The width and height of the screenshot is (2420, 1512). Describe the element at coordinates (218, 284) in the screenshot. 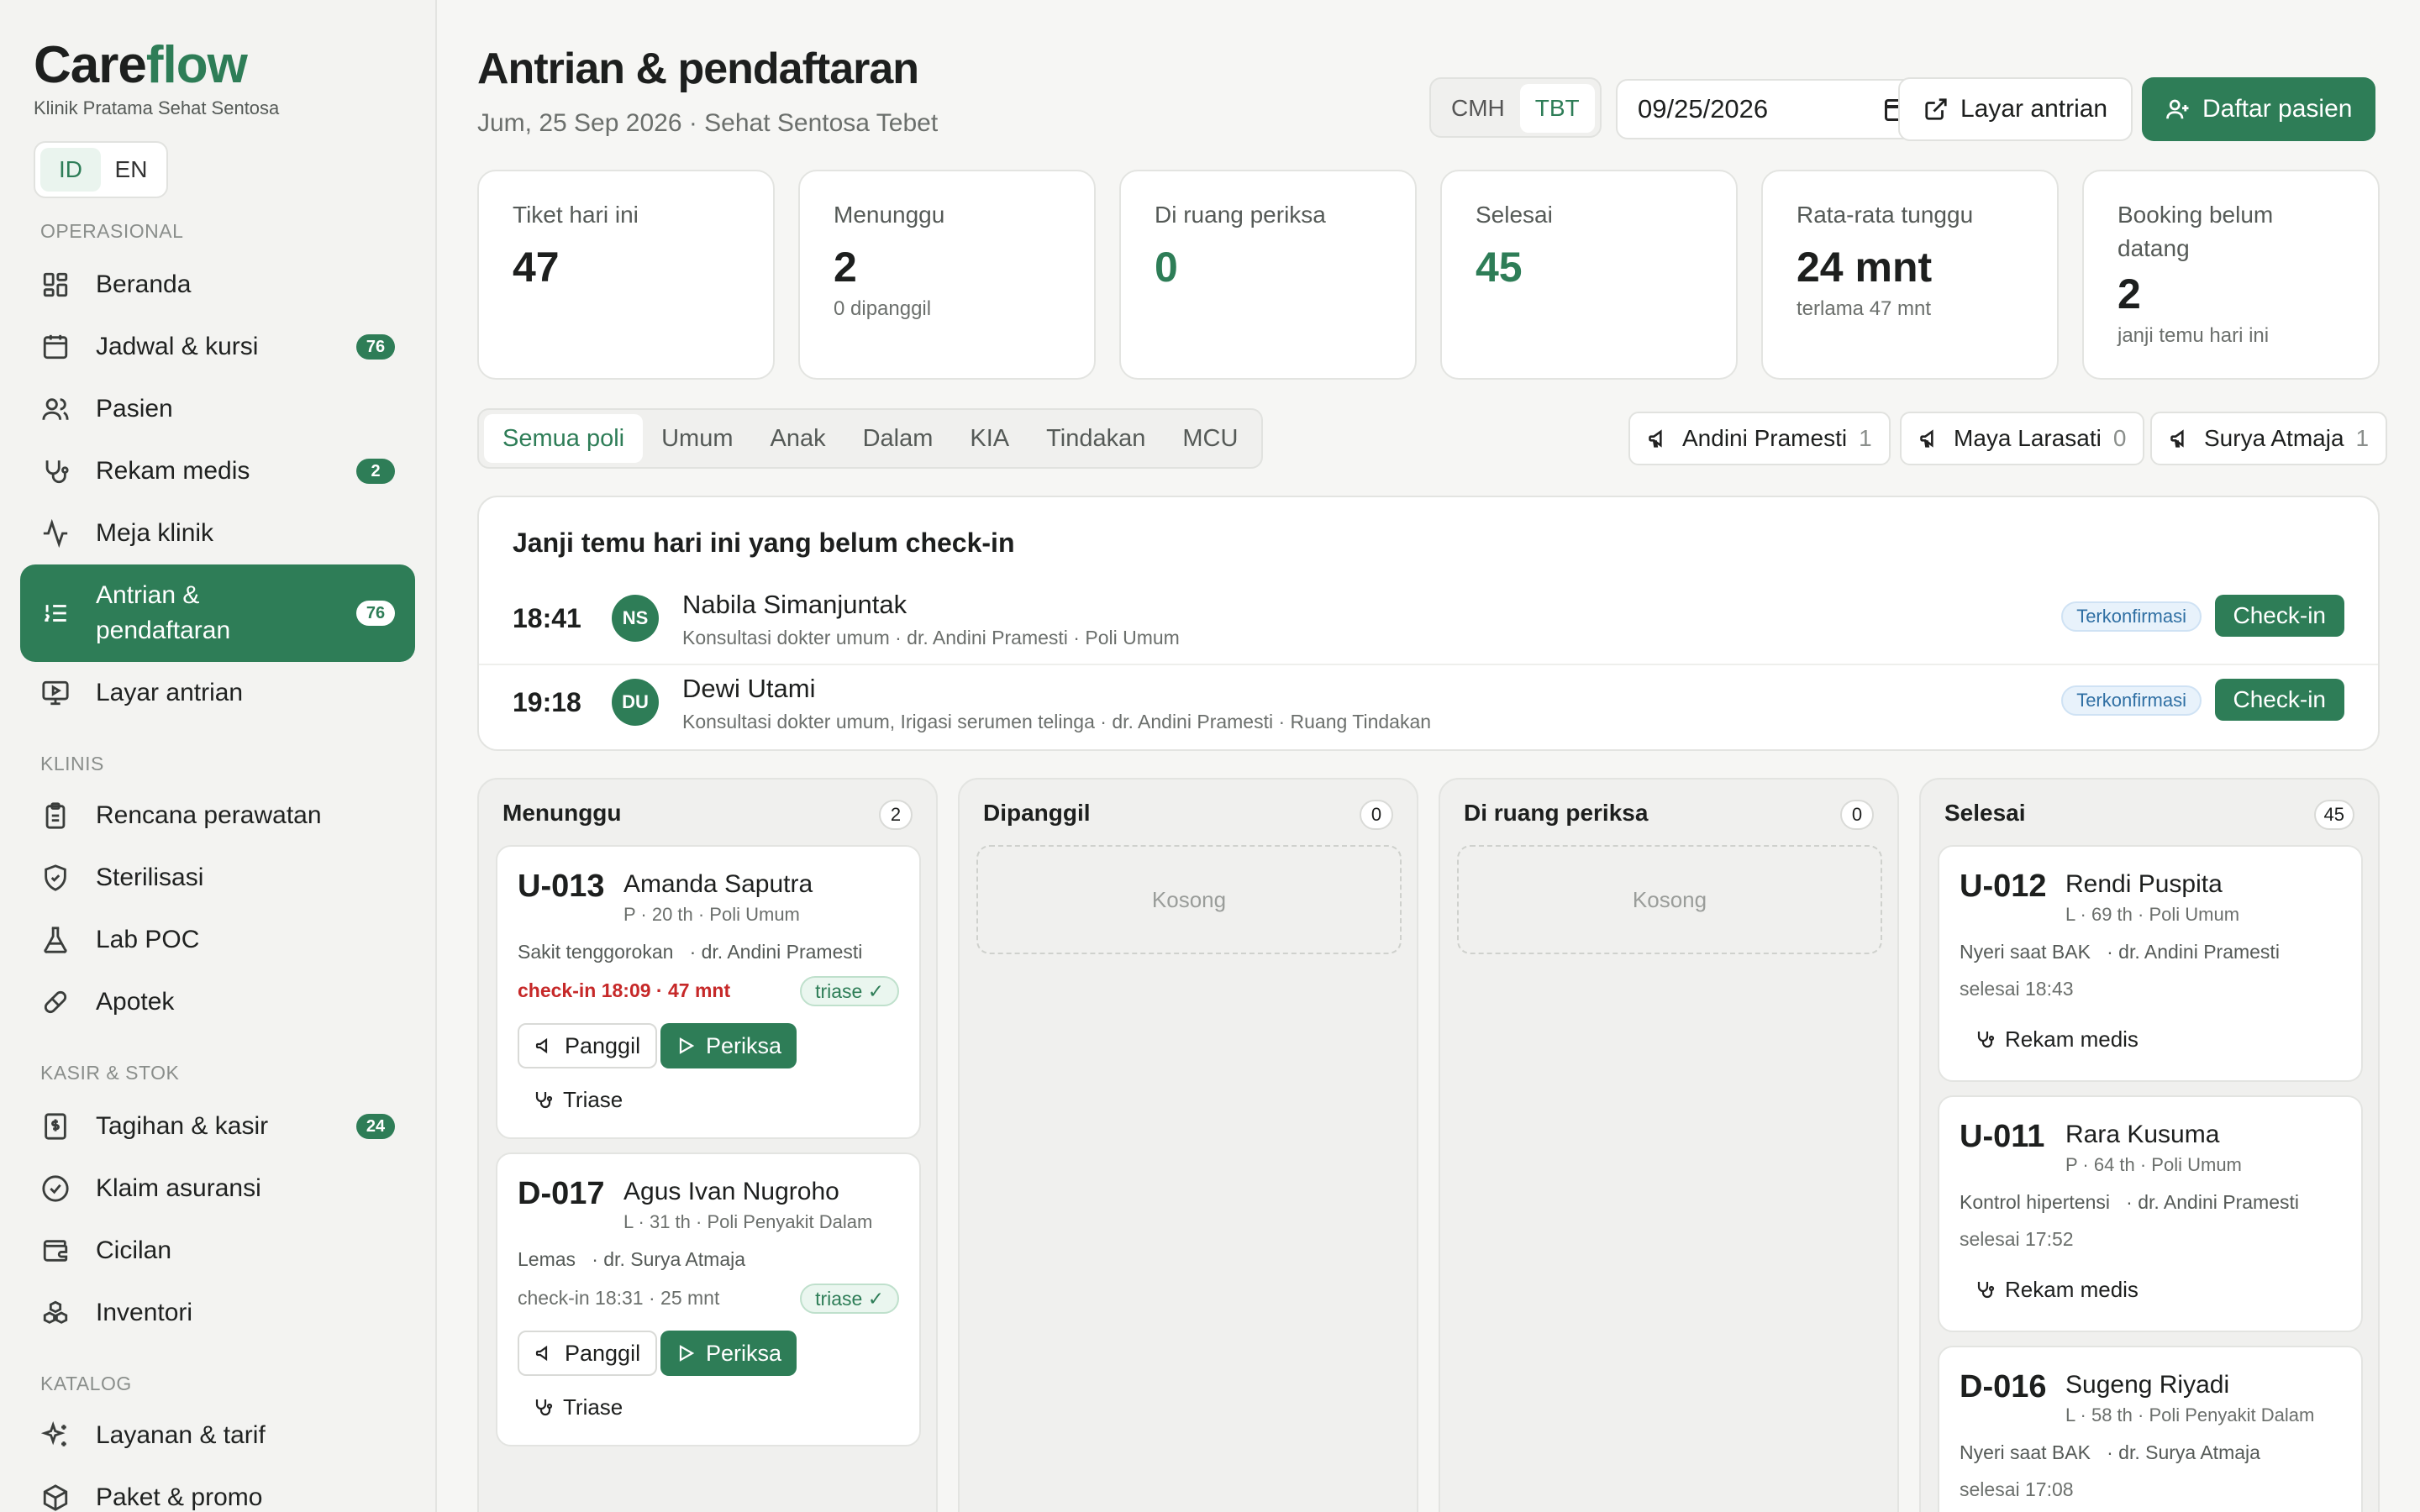

I see `sidebar-item-beranda: Beranda` at that location.